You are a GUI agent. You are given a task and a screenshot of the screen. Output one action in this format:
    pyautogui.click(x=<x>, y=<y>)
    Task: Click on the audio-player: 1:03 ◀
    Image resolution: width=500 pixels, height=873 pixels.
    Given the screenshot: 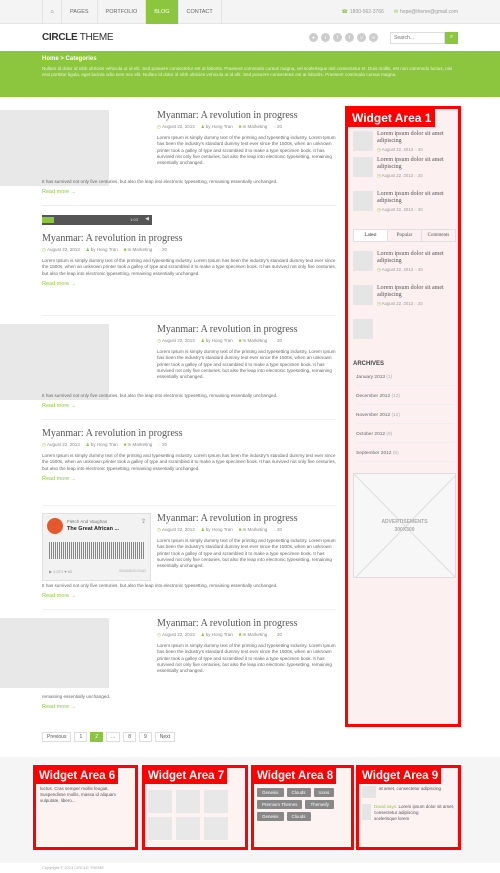 What is the action you would take?
    pyautogui.click(x=97, y=220)
    